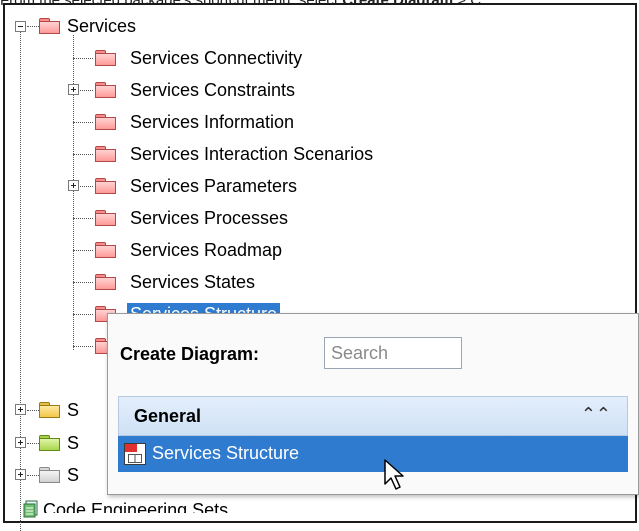 The width and height of the screenshot is (639, 531). I want to click on tree-item-services-processes: Services Processes, so click(209, 218).